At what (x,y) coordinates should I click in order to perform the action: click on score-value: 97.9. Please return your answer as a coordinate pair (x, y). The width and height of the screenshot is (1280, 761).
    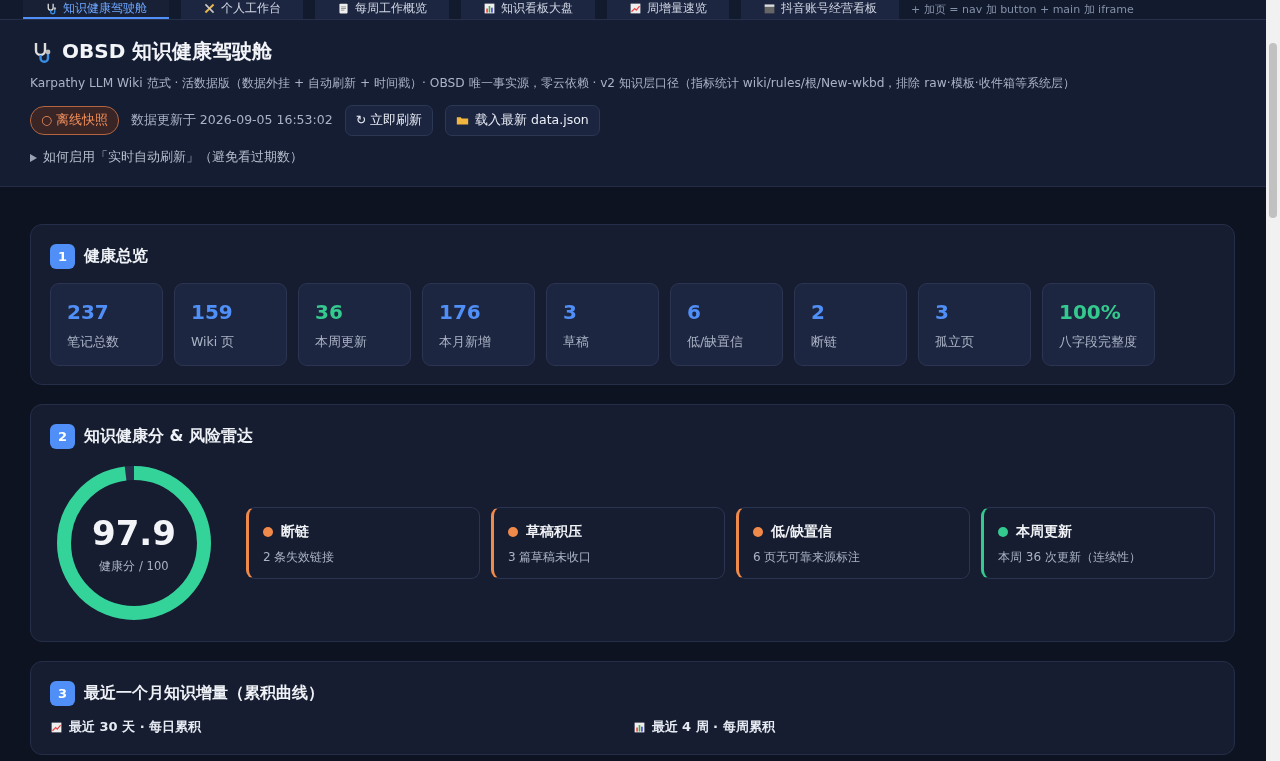
    Looking at the image, I should click on (134, 532).